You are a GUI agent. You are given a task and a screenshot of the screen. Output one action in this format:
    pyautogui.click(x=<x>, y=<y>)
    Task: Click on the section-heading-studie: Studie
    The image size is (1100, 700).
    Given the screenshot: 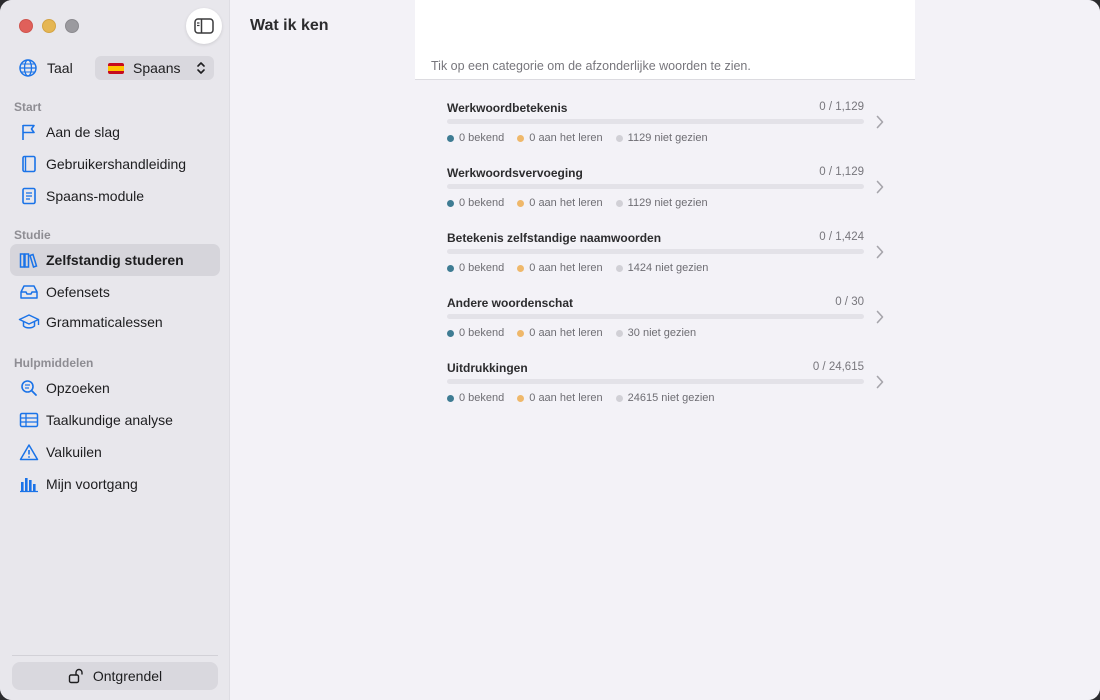 What is the action you would take?
    pyautogui.click(x=32, y=235)
    